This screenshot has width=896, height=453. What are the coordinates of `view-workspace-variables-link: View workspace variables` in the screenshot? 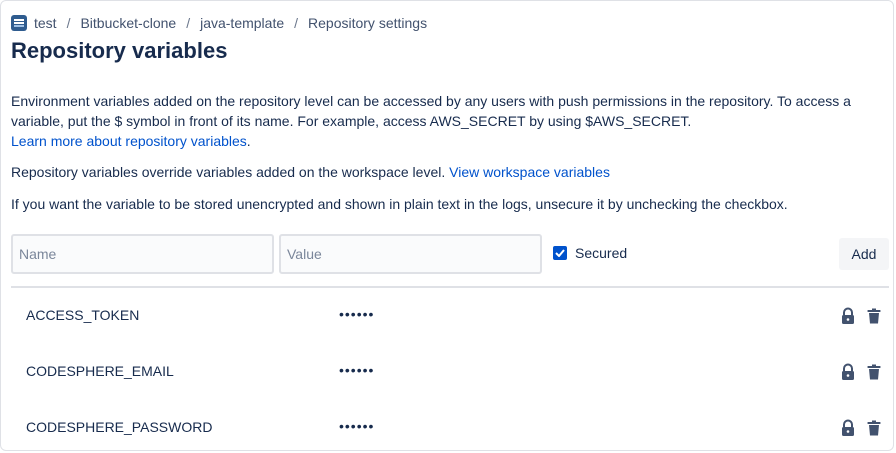 It's located at (529, 172).